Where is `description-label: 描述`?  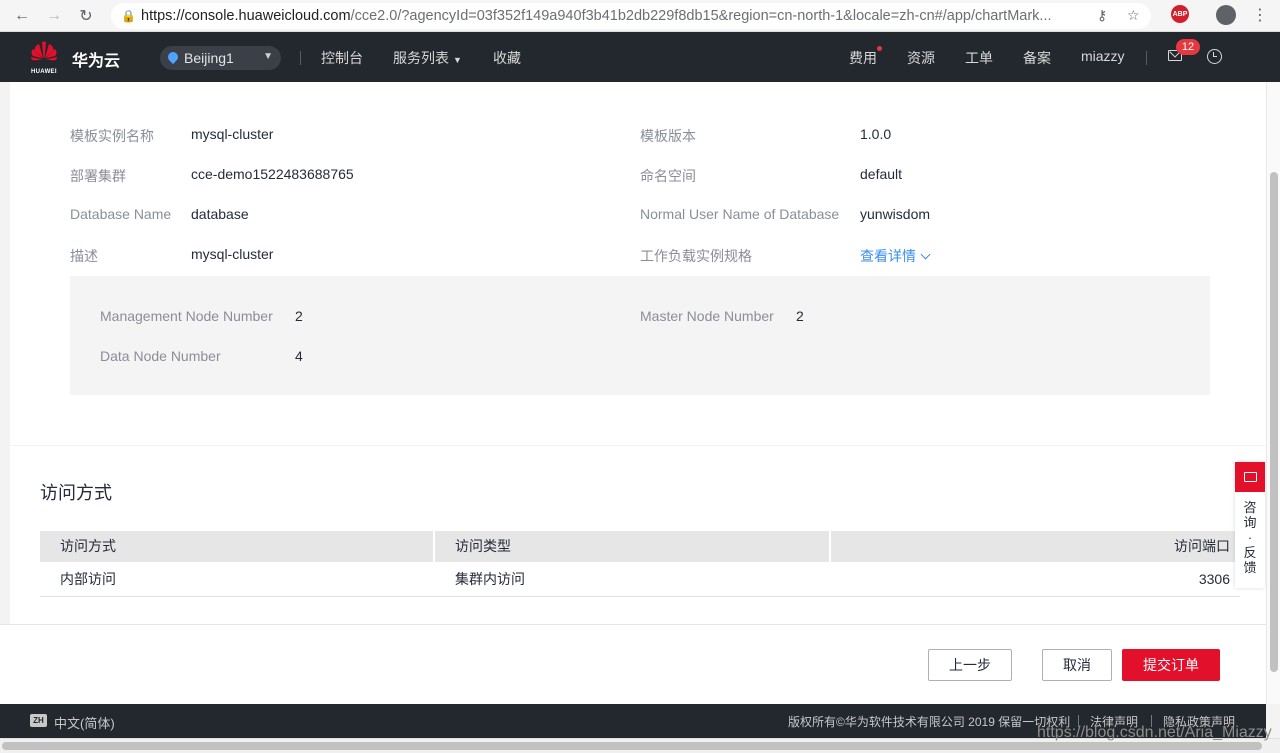 description-label: 描述 is located at coordinates (84, 256).